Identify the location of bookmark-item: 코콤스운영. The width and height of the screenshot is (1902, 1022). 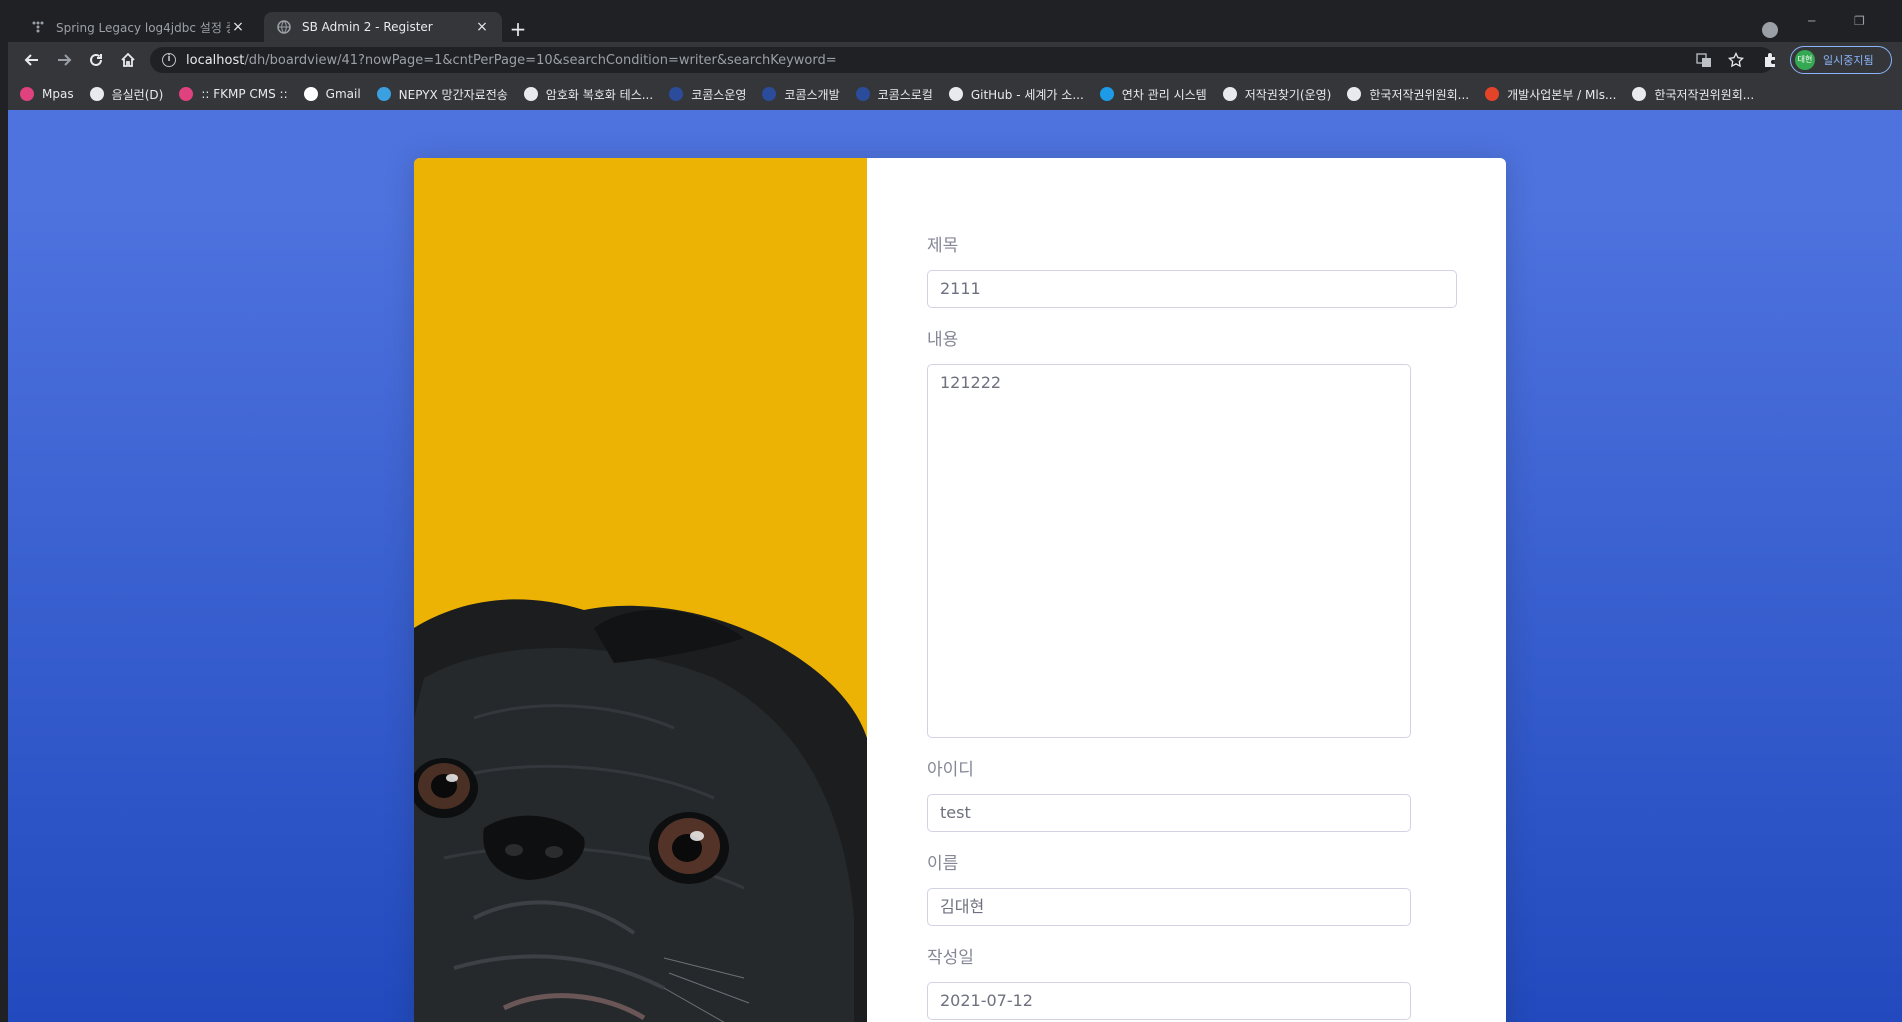
(707, 94).